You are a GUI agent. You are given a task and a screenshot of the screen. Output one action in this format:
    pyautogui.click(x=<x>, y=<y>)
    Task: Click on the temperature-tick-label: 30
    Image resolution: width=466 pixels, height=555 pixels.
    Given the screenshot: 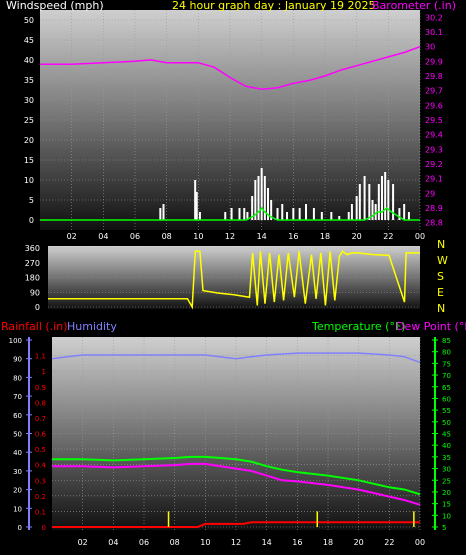 What is the action you would take?
    pyautogui.click(x=446, y=470)
    